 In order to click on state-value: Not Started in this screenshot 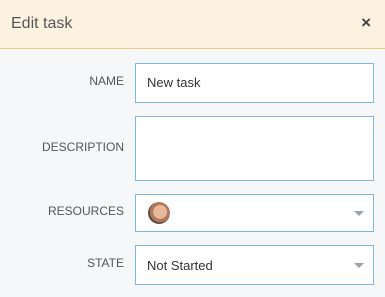, I will do `click(180, 265)`.